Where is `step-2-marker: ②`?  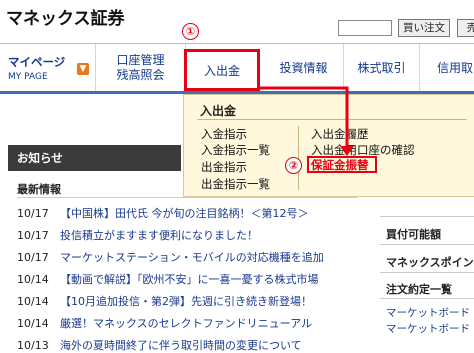
step-2-marker: ② is located at coordinates (293, 165).